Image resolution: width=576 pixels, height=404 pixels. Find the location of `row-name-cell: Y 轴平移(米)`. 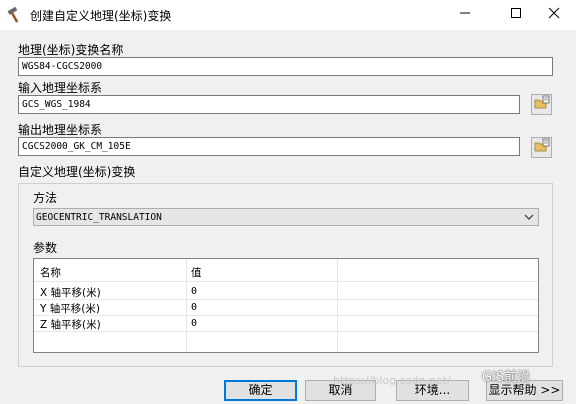

row-name-cell: Y 轴平移(米) is located at coordinates (70, 309).